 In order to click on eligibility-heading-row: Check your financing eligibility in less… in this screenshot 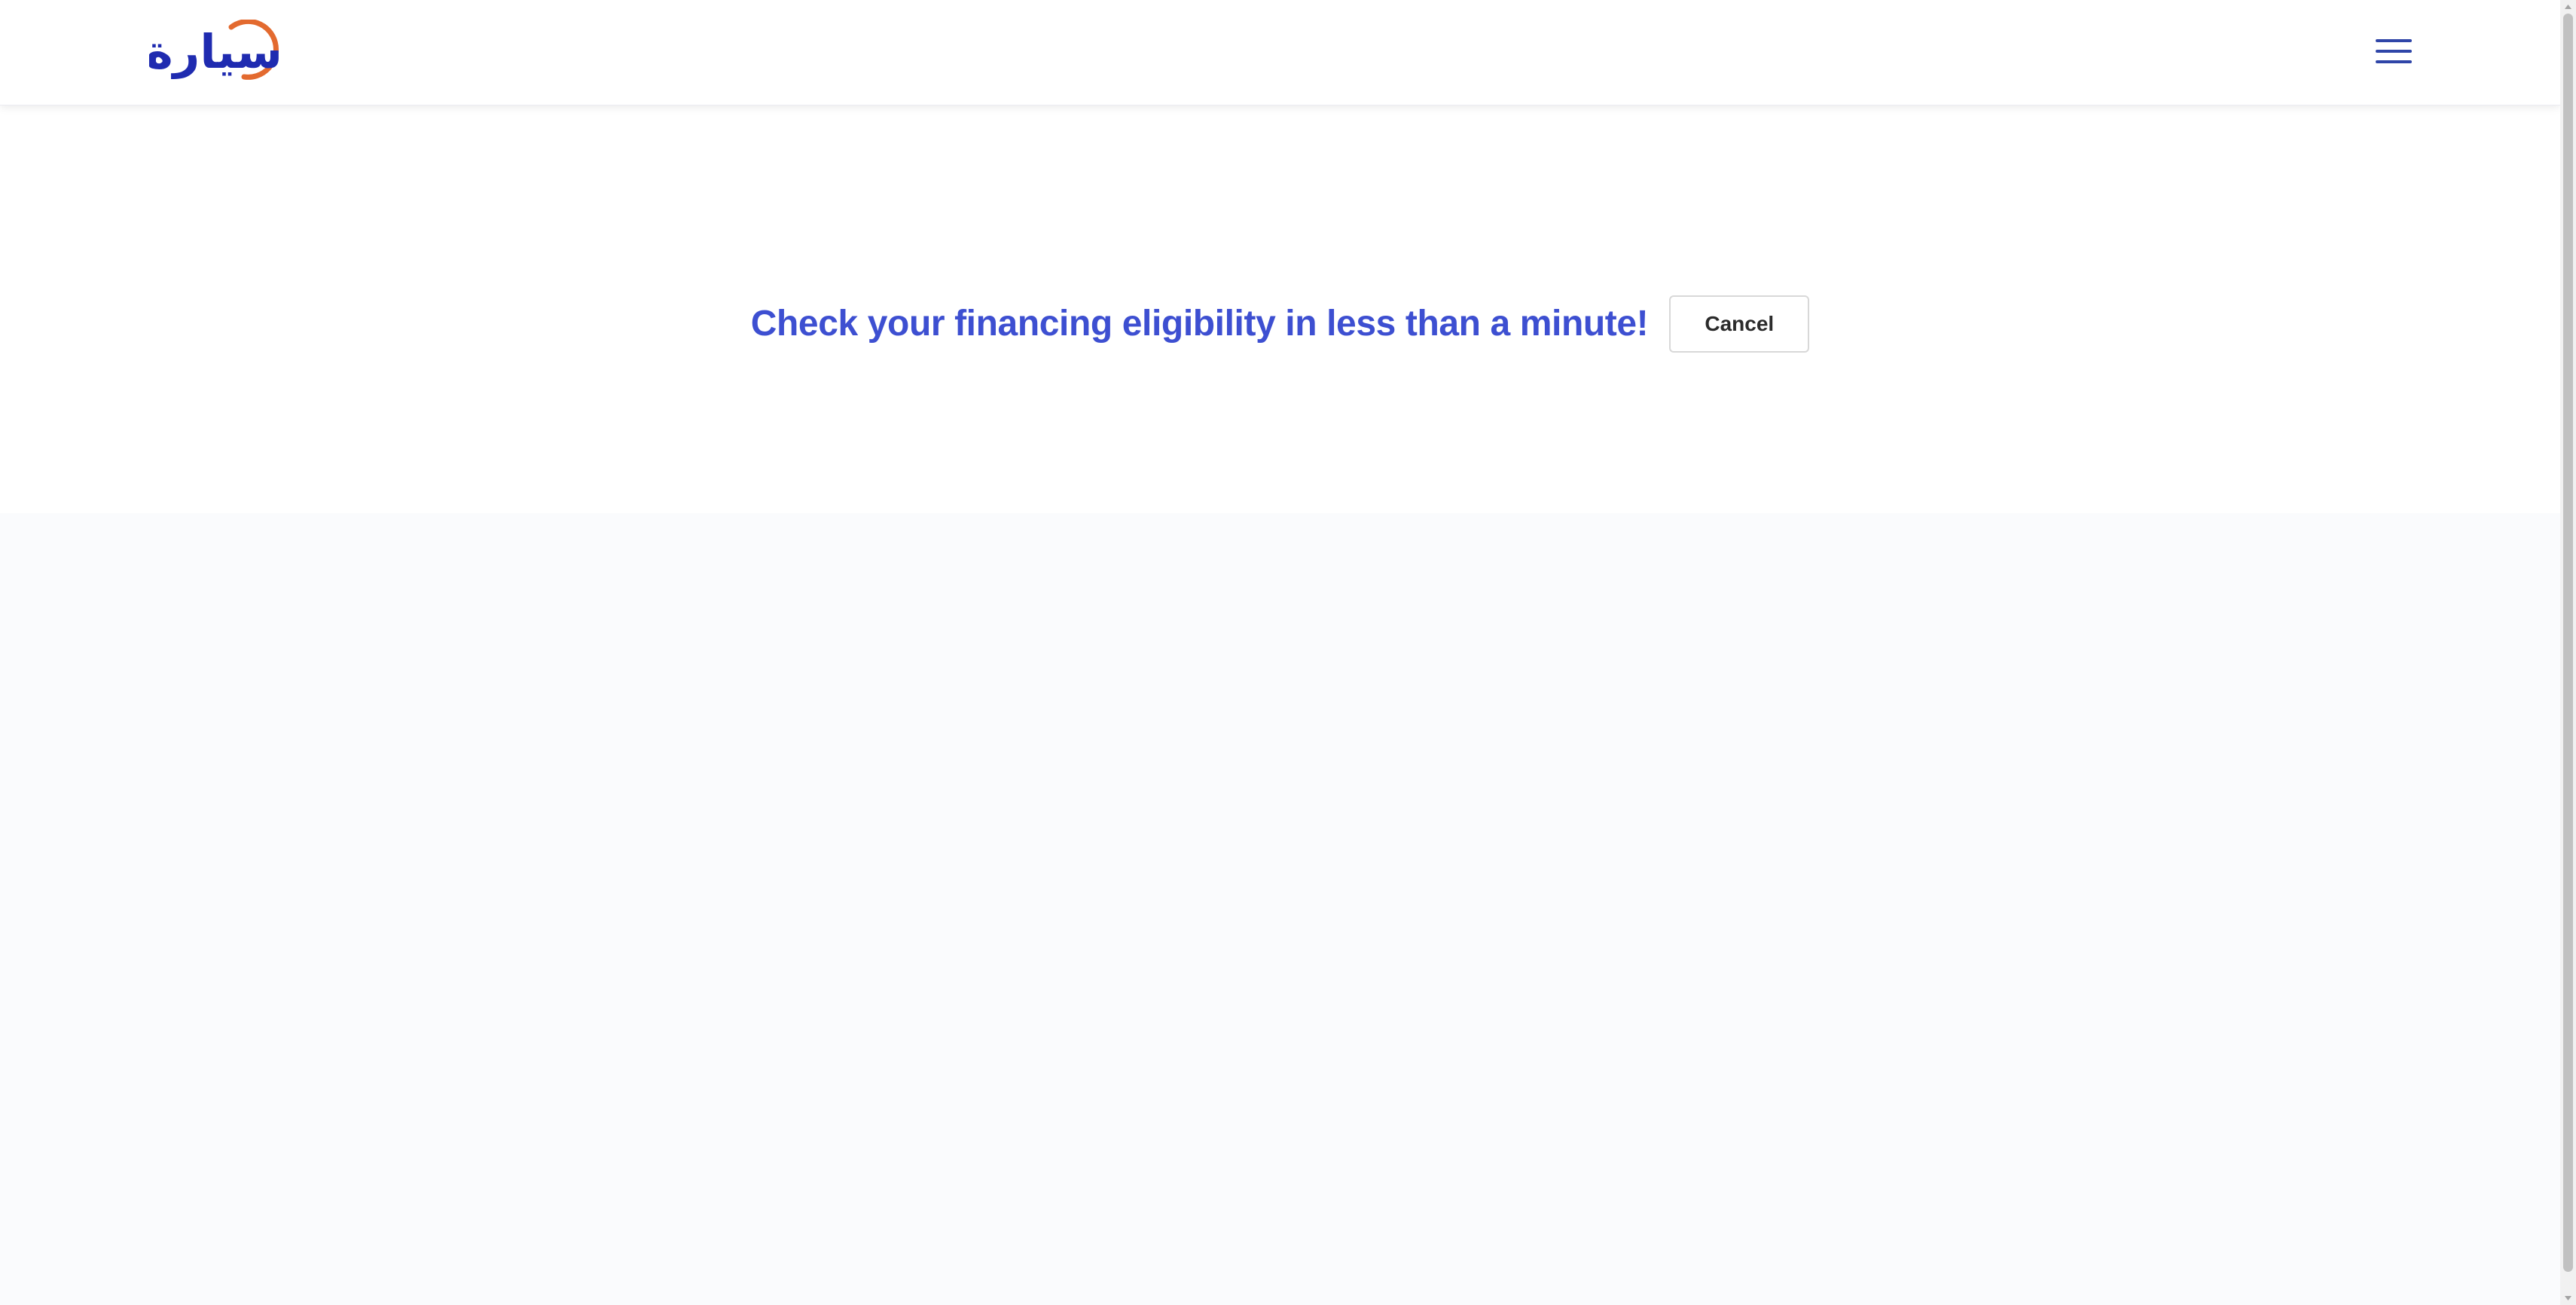, I will do `click(1280, 324)`.